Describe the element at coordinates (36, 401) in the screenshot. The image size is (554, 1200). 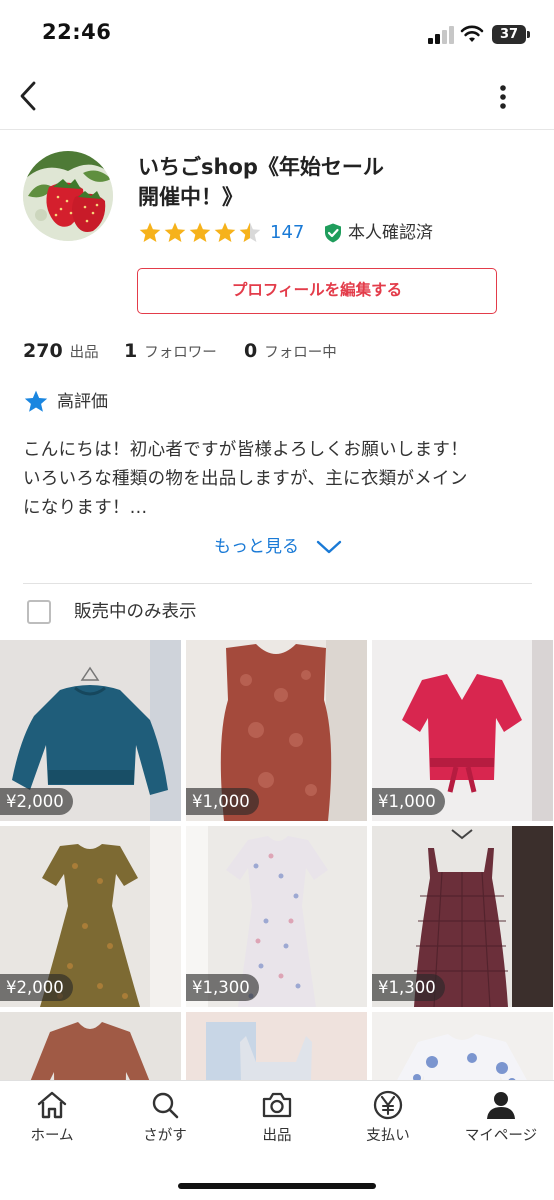
I see `star-badge-icon` at that location.